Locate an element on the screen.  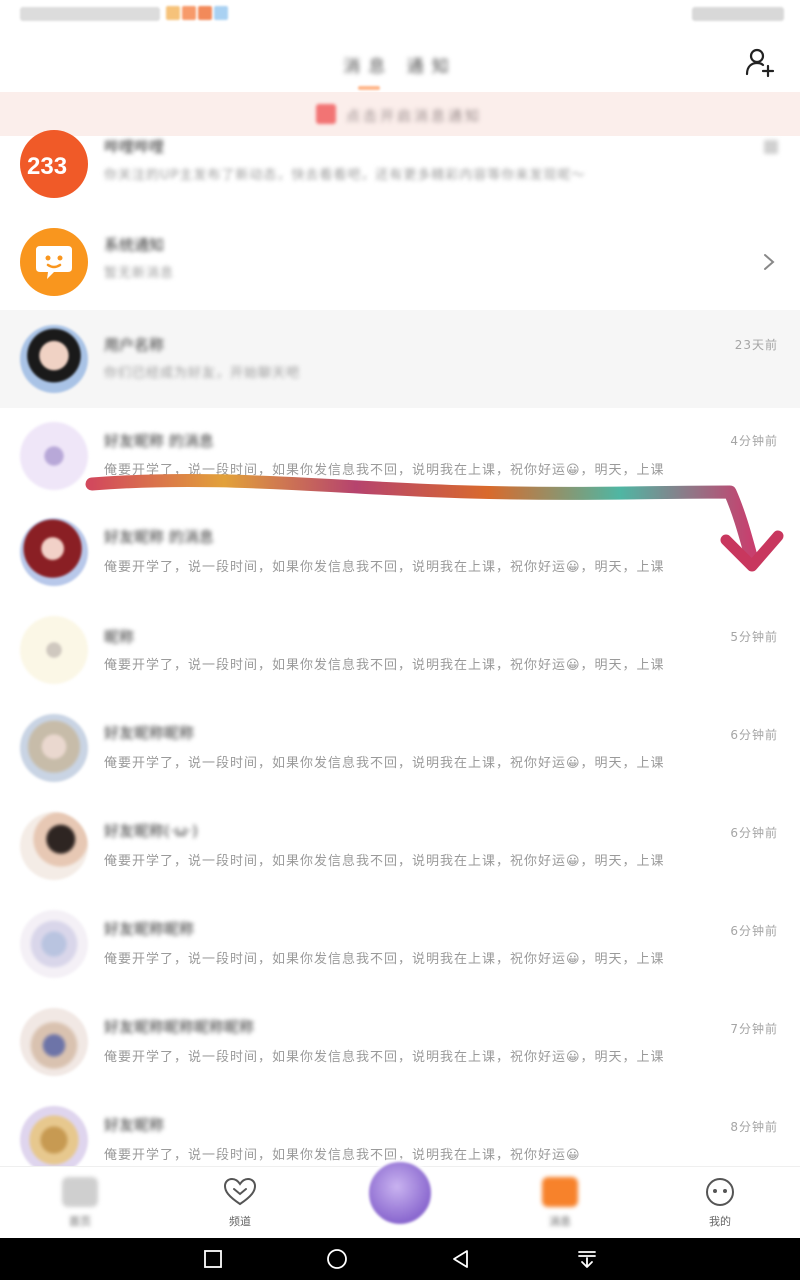
heart-icon is located at coordinates (240, 1191).